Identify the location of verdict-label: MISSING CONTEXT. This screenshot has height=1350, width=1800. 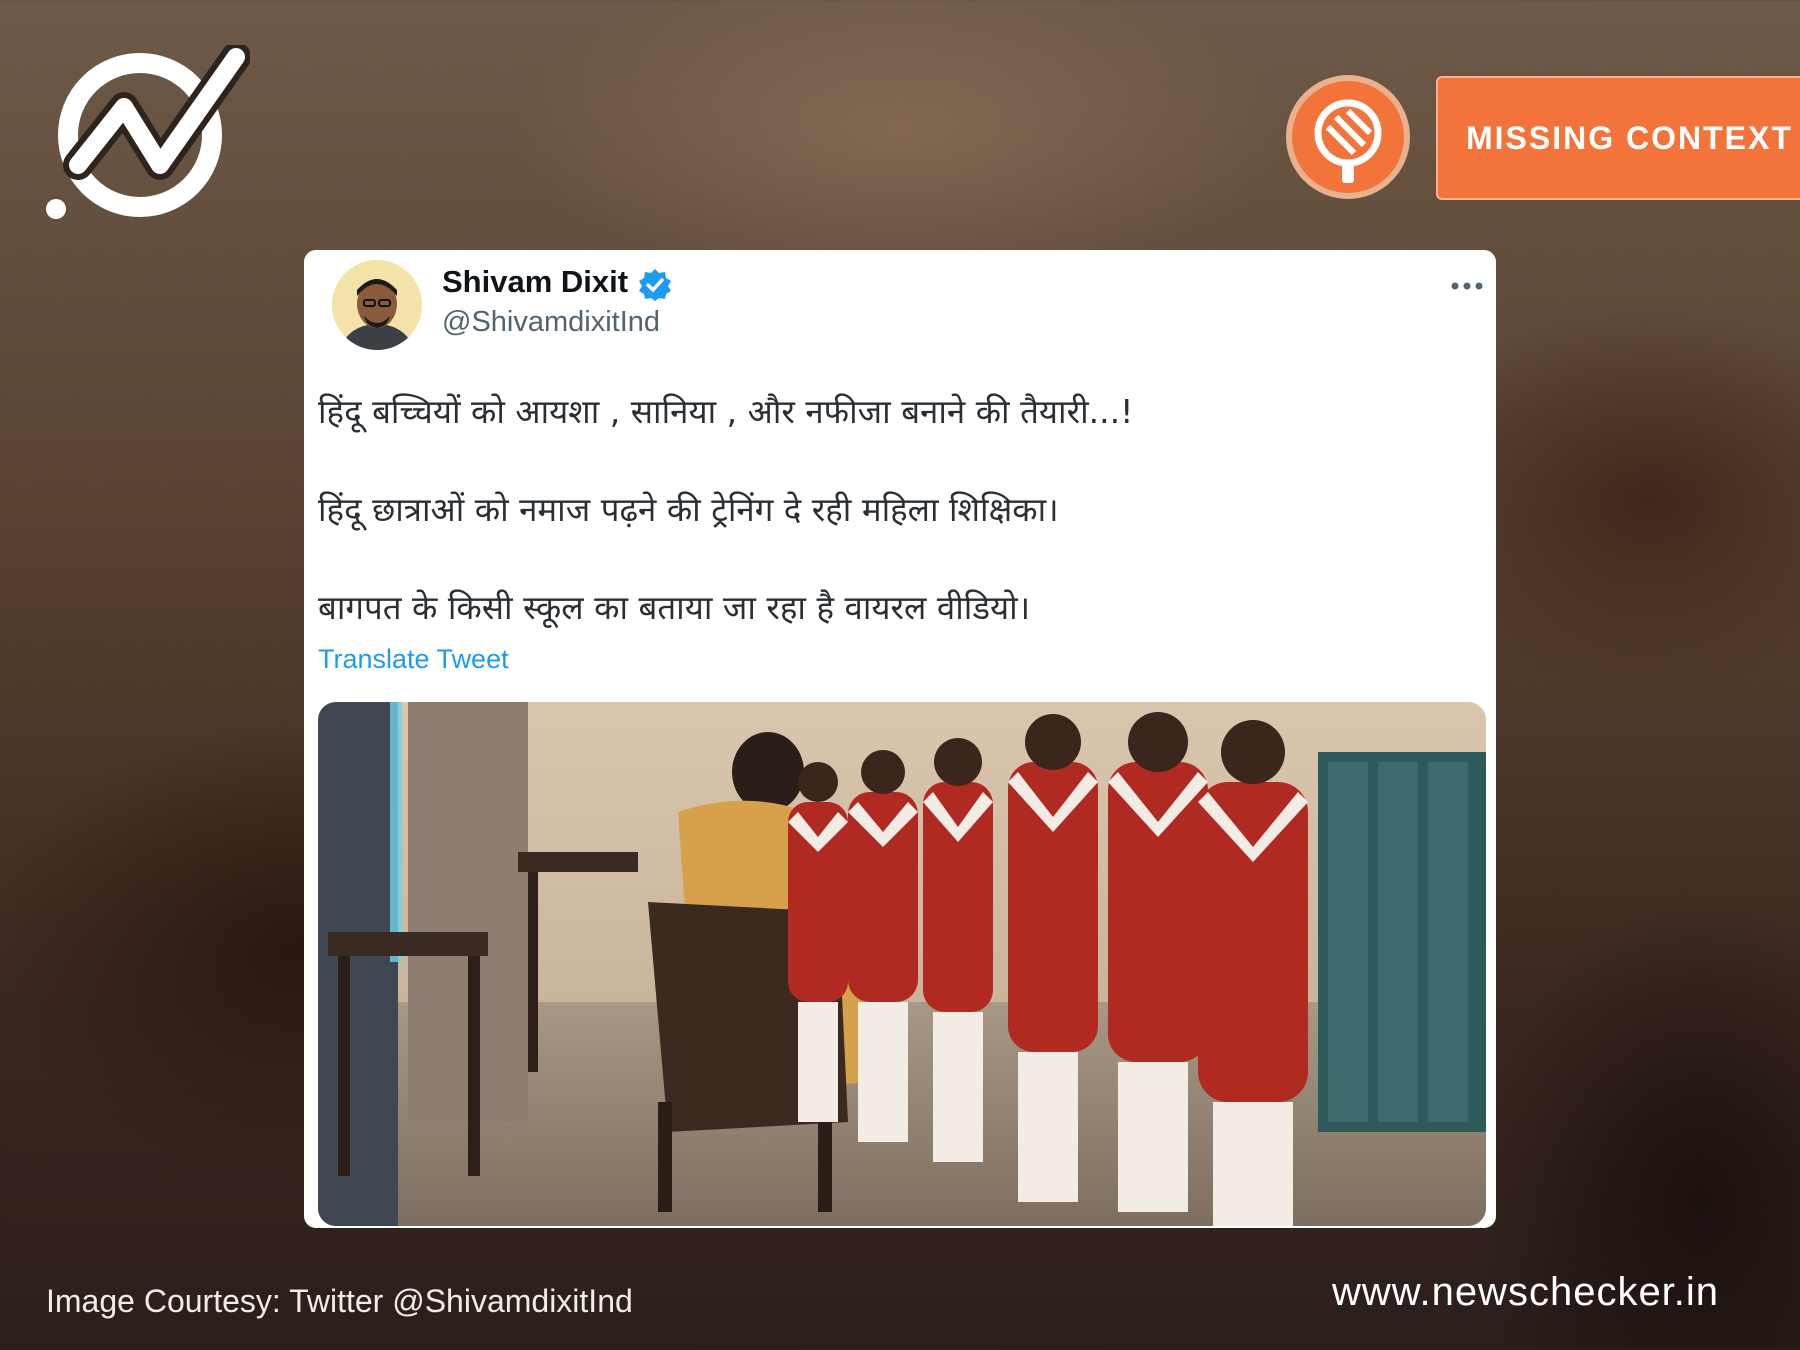
(1618, 138).